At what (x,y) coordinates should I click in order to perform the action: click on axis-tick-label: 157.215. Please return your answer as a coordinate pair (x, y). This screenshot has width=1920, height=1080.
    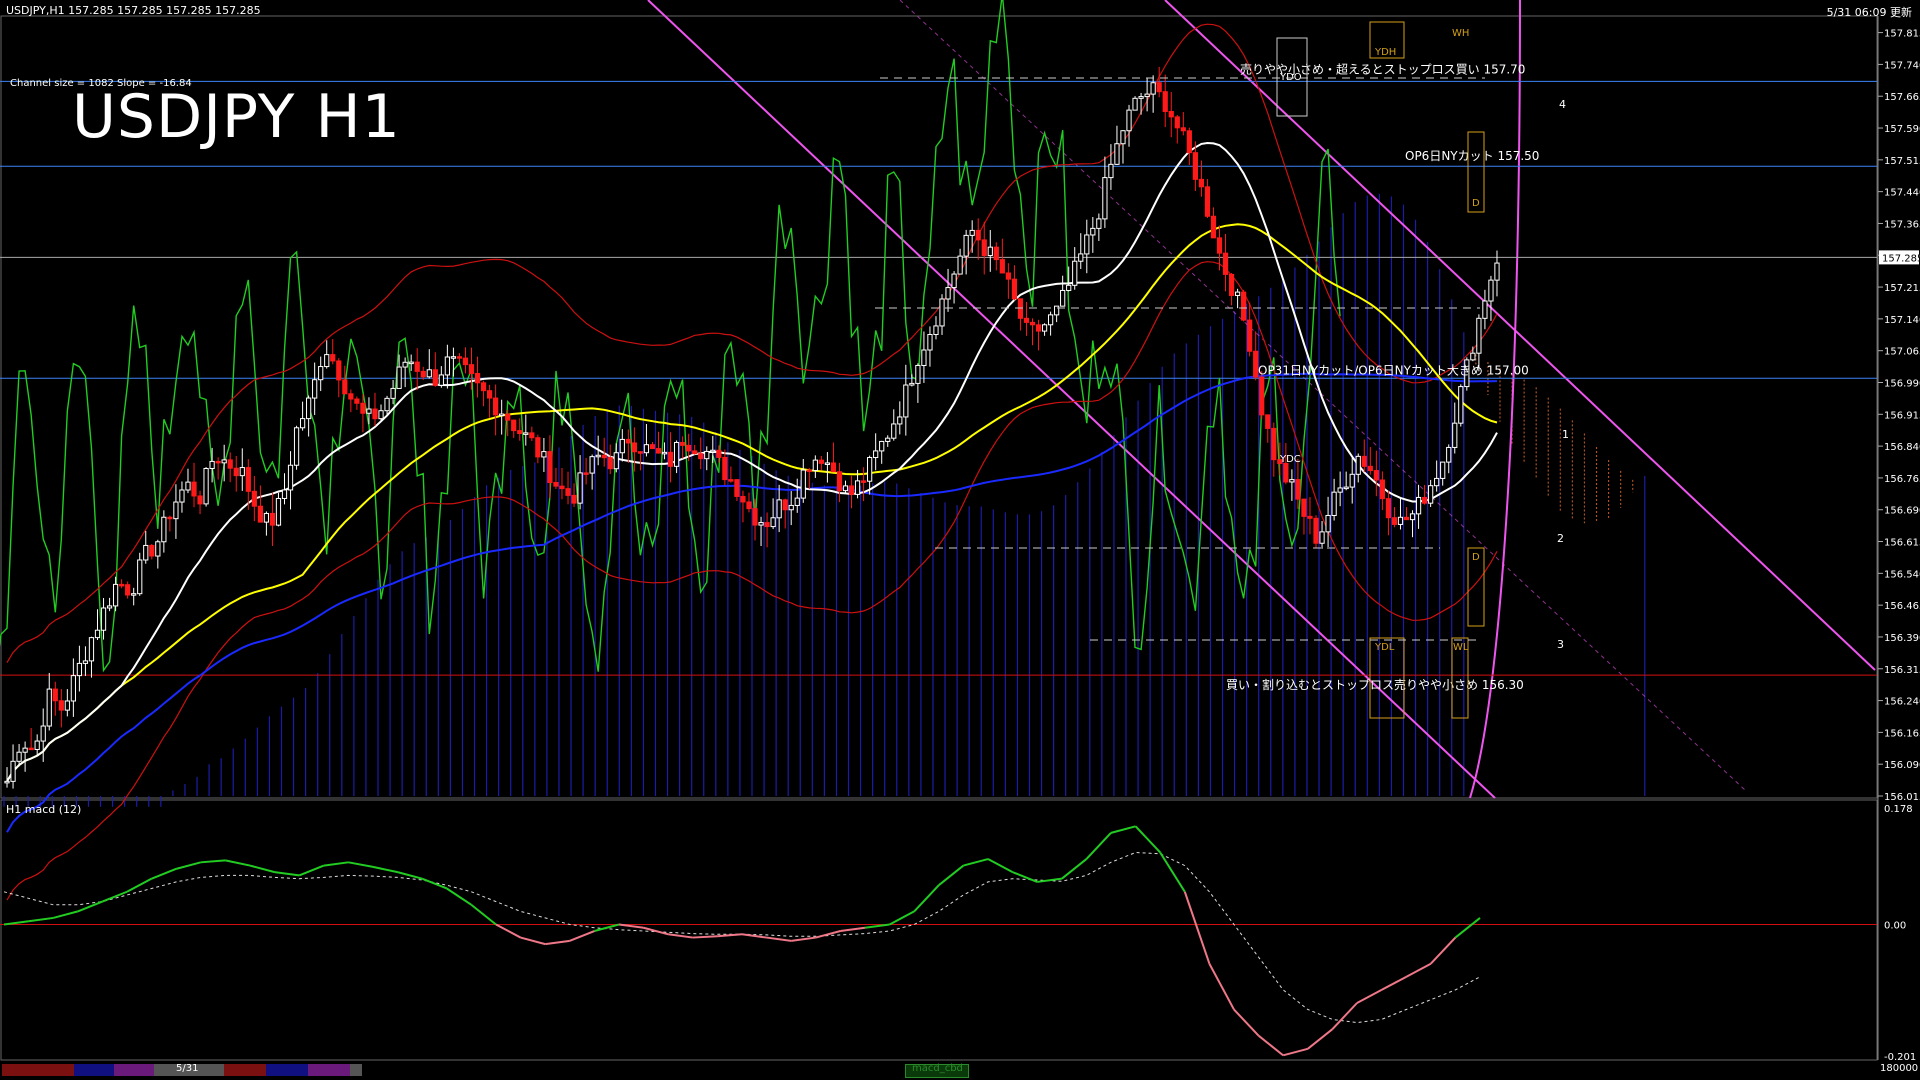
    Looking at the image, I should click on (1902, 288).